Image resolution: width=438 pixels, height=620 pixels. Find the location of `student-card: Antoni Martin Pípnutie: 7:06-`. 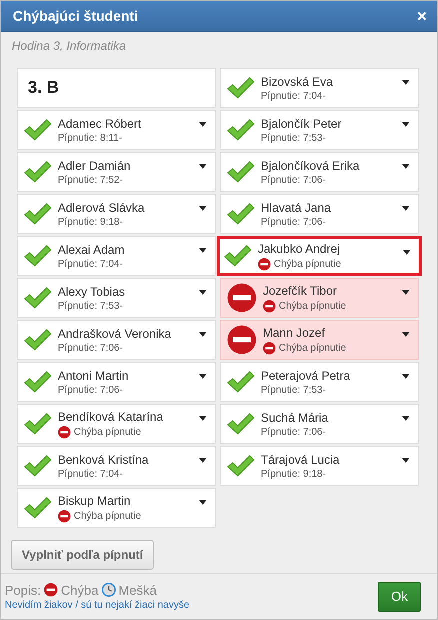

student-card: Antoni Martin Pípnutie: 7:06- is located at coordinates (116, 382).